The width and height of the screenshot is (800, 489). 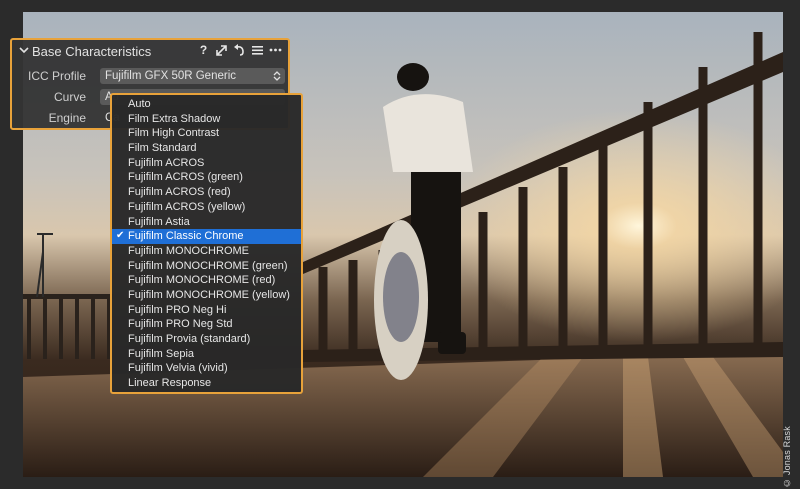 I want to click on panel-title: Base Characteristics, so click(x=92, y=51).